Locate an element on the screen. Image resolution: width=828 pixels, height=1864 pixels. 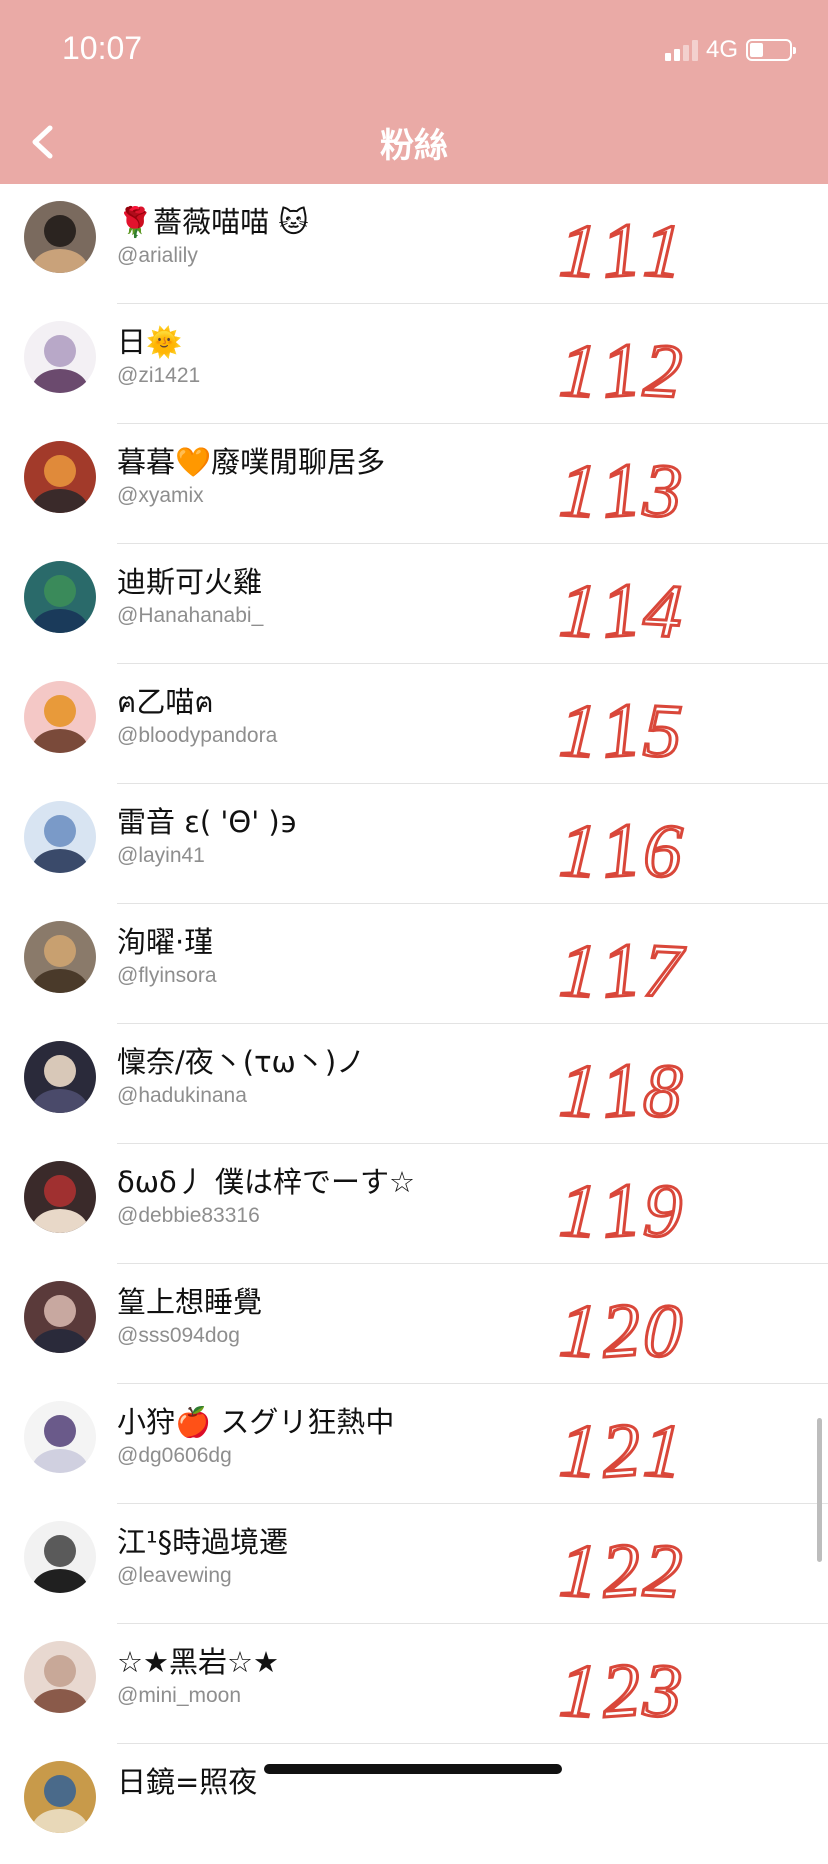
svg-text: 8 is located at coordinates (663, 1091).